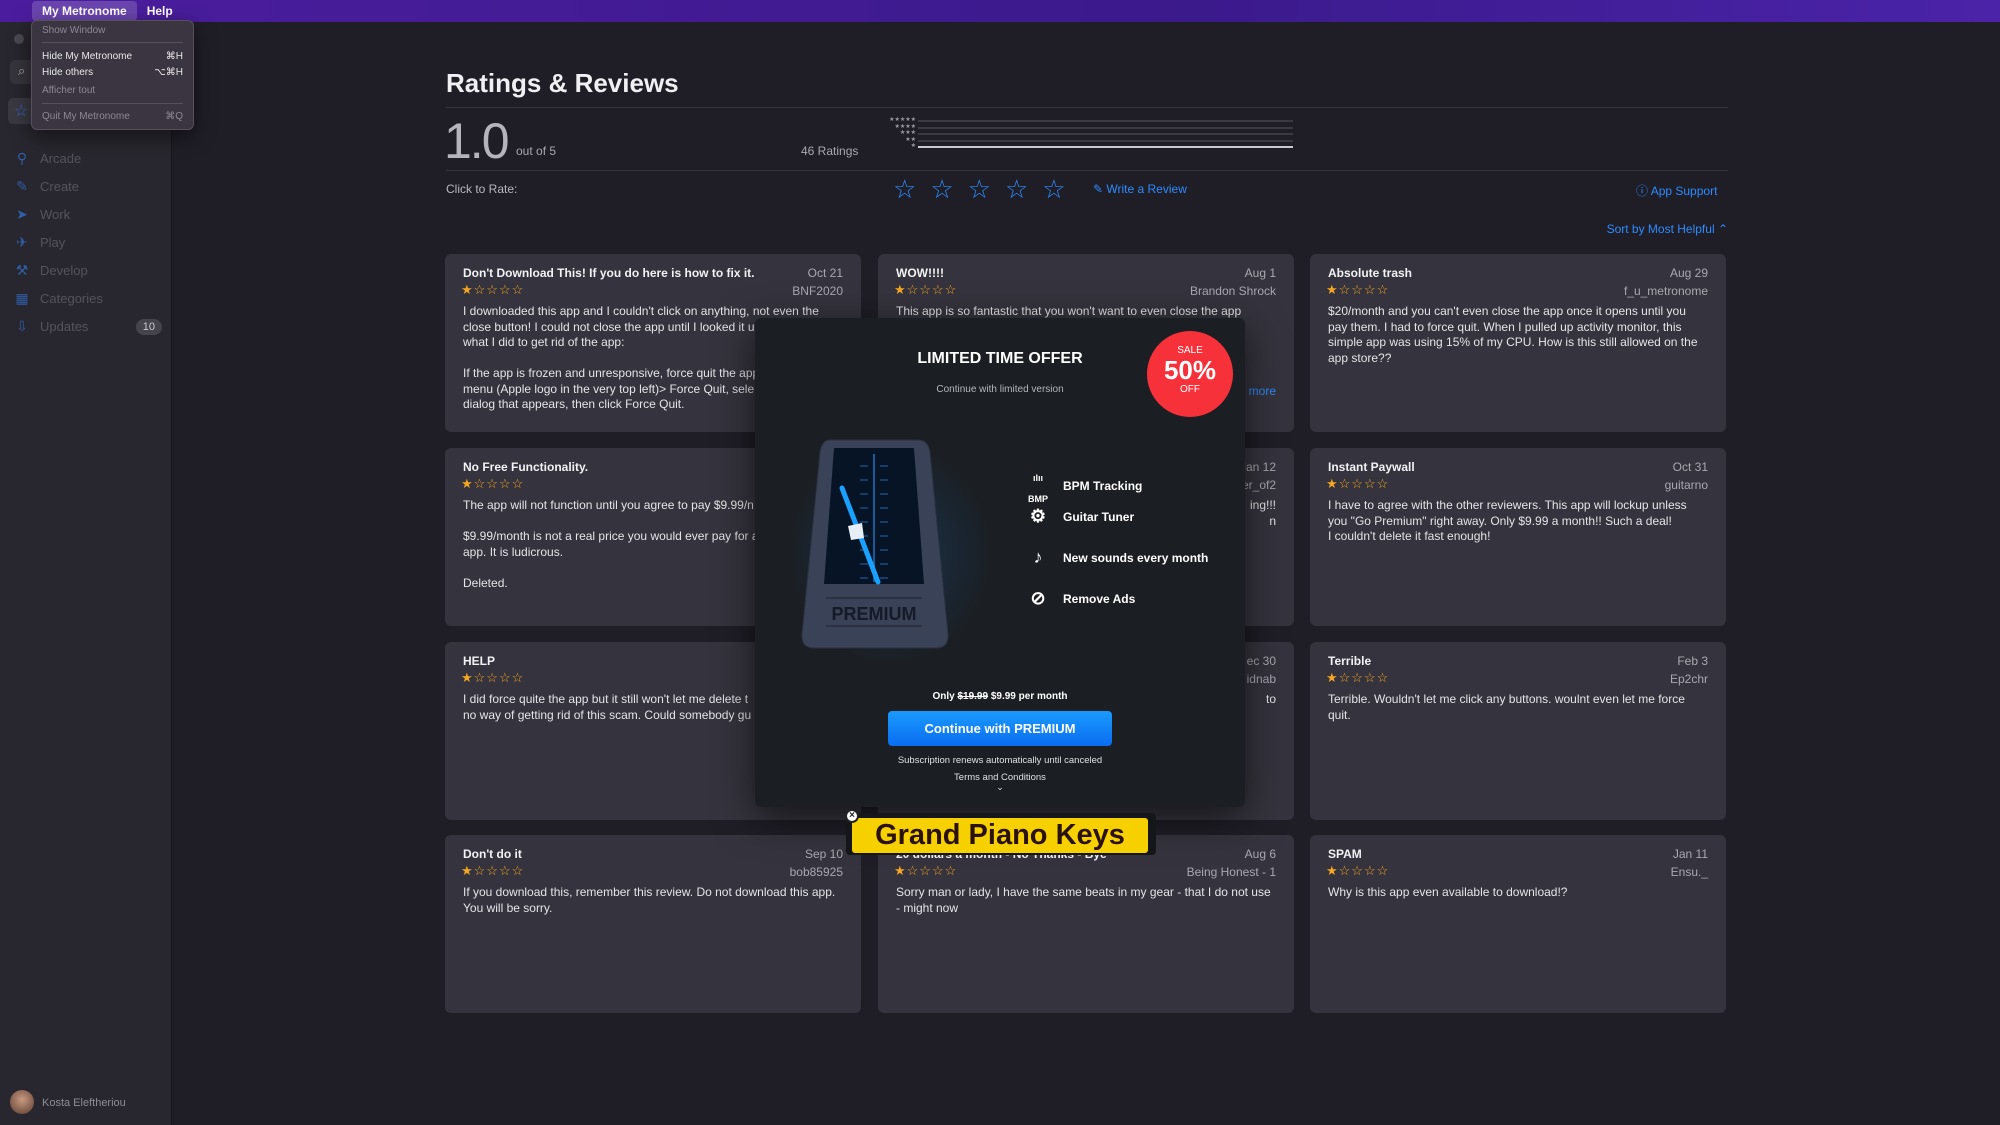 Image resolution: width=2000 pixels, height=1125 pixels. Describe the element at coordinates (911, 189) in the screenshot. I see `rate-star-1: ☆` at that location.